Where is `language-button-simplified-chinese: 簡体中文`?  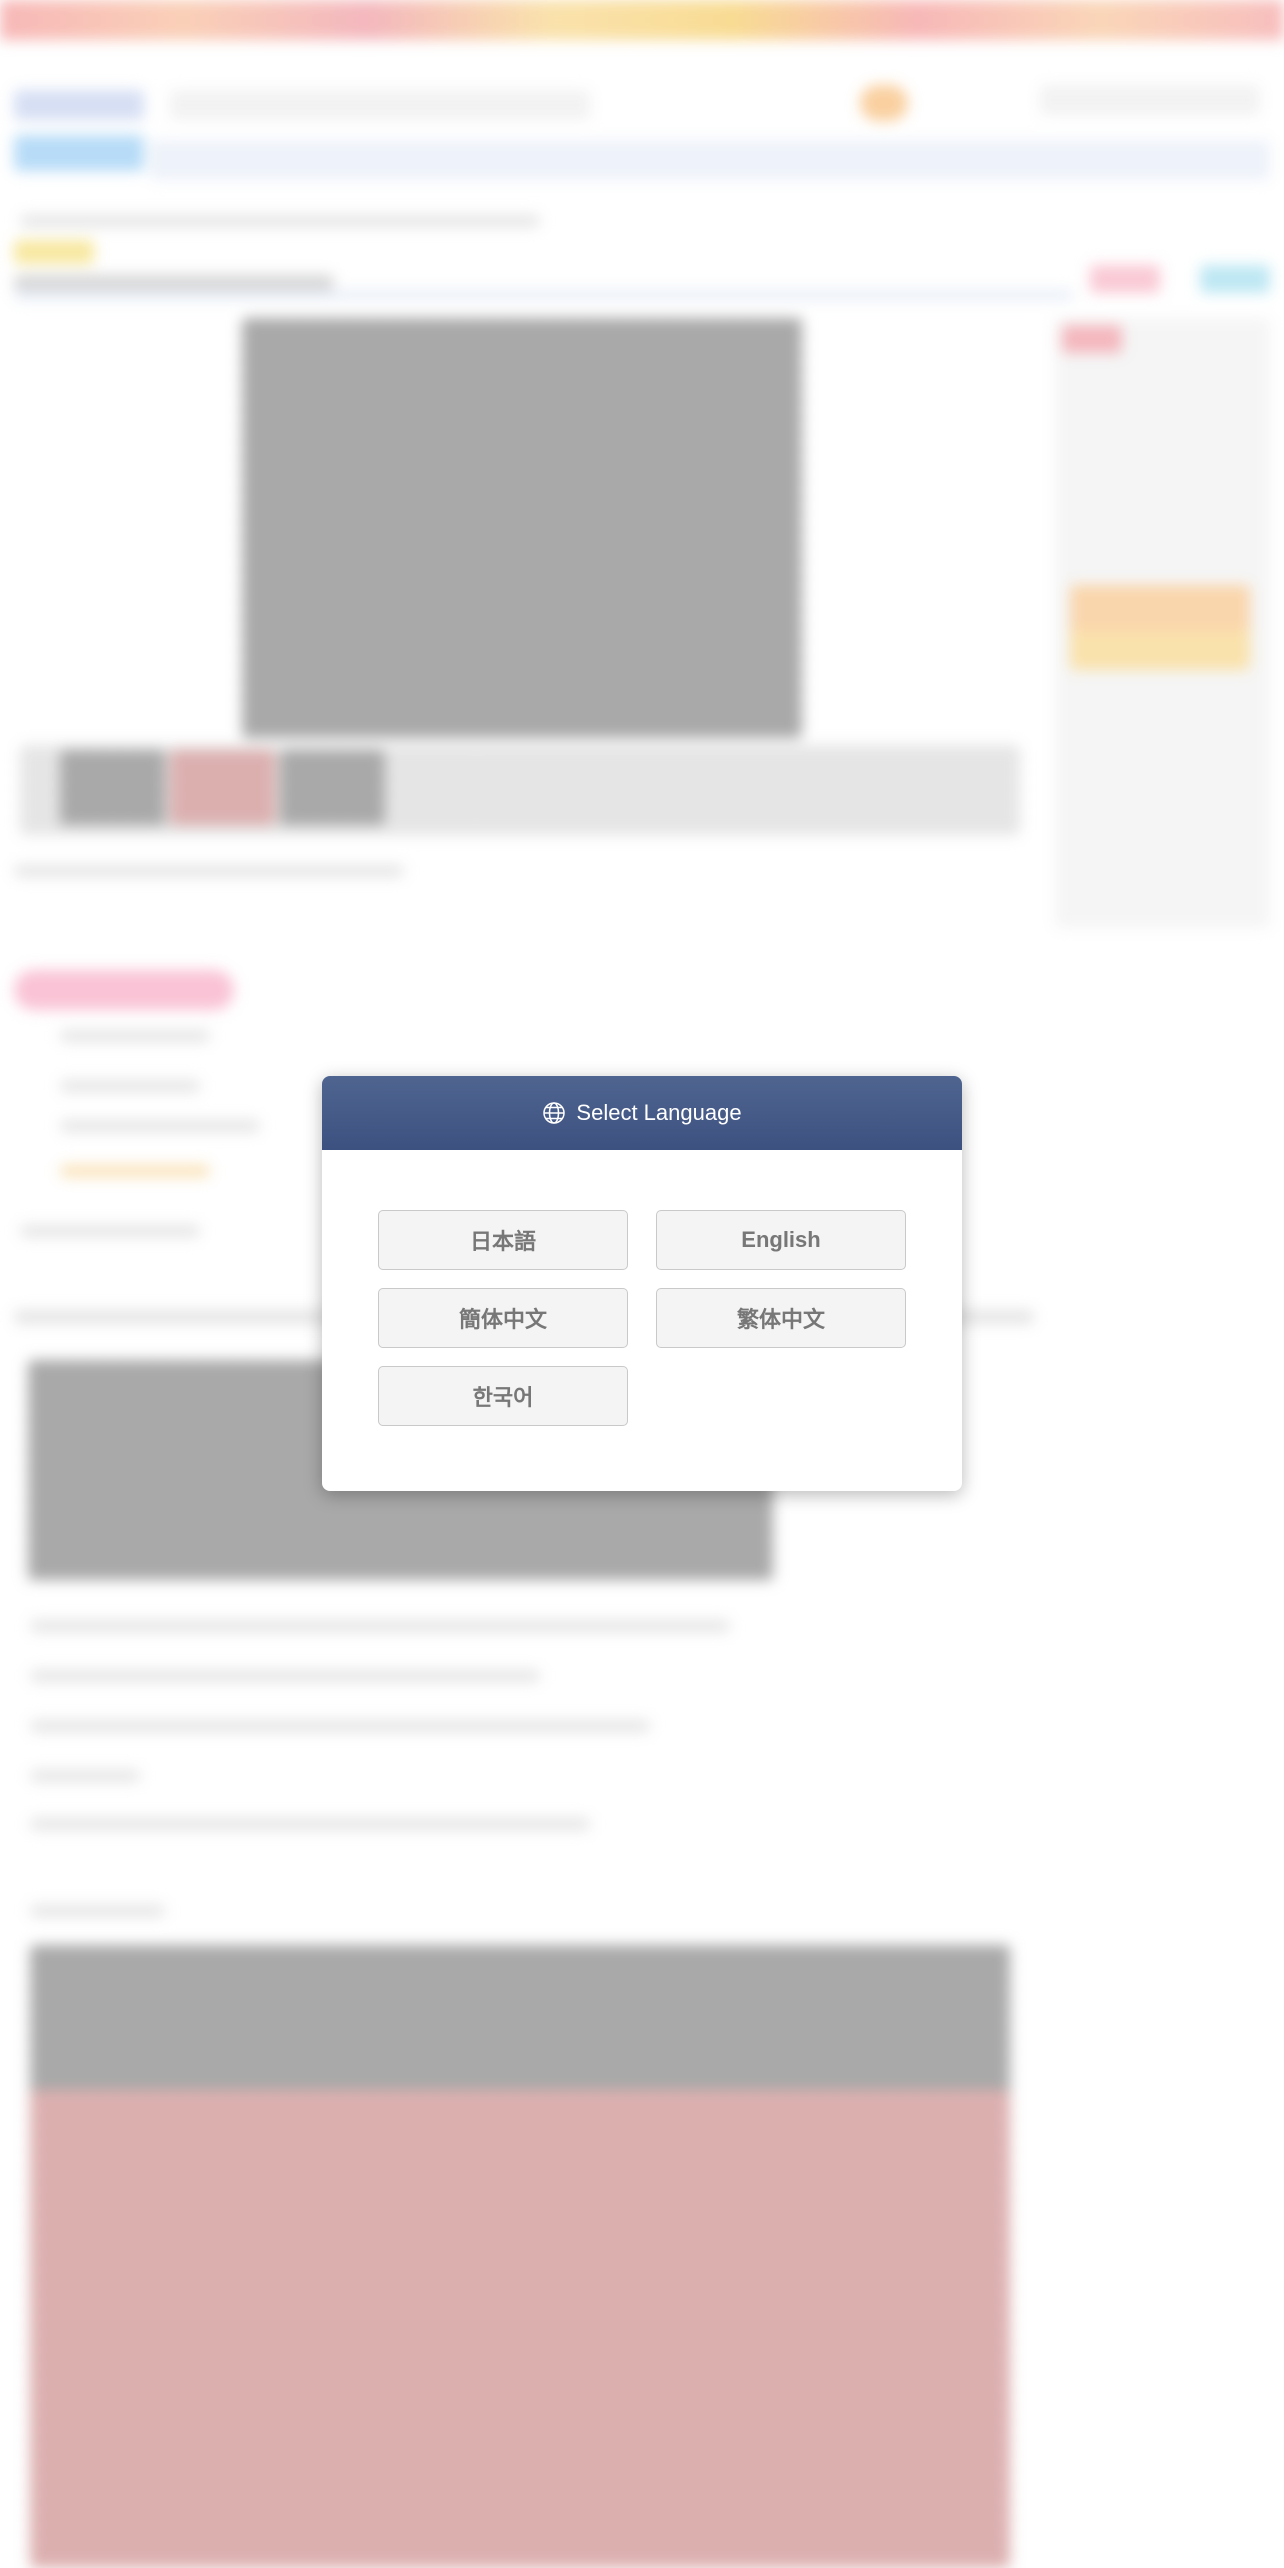 language-button-simplified-chinese: 簡体中文 is located at coordinates (503, 1318).